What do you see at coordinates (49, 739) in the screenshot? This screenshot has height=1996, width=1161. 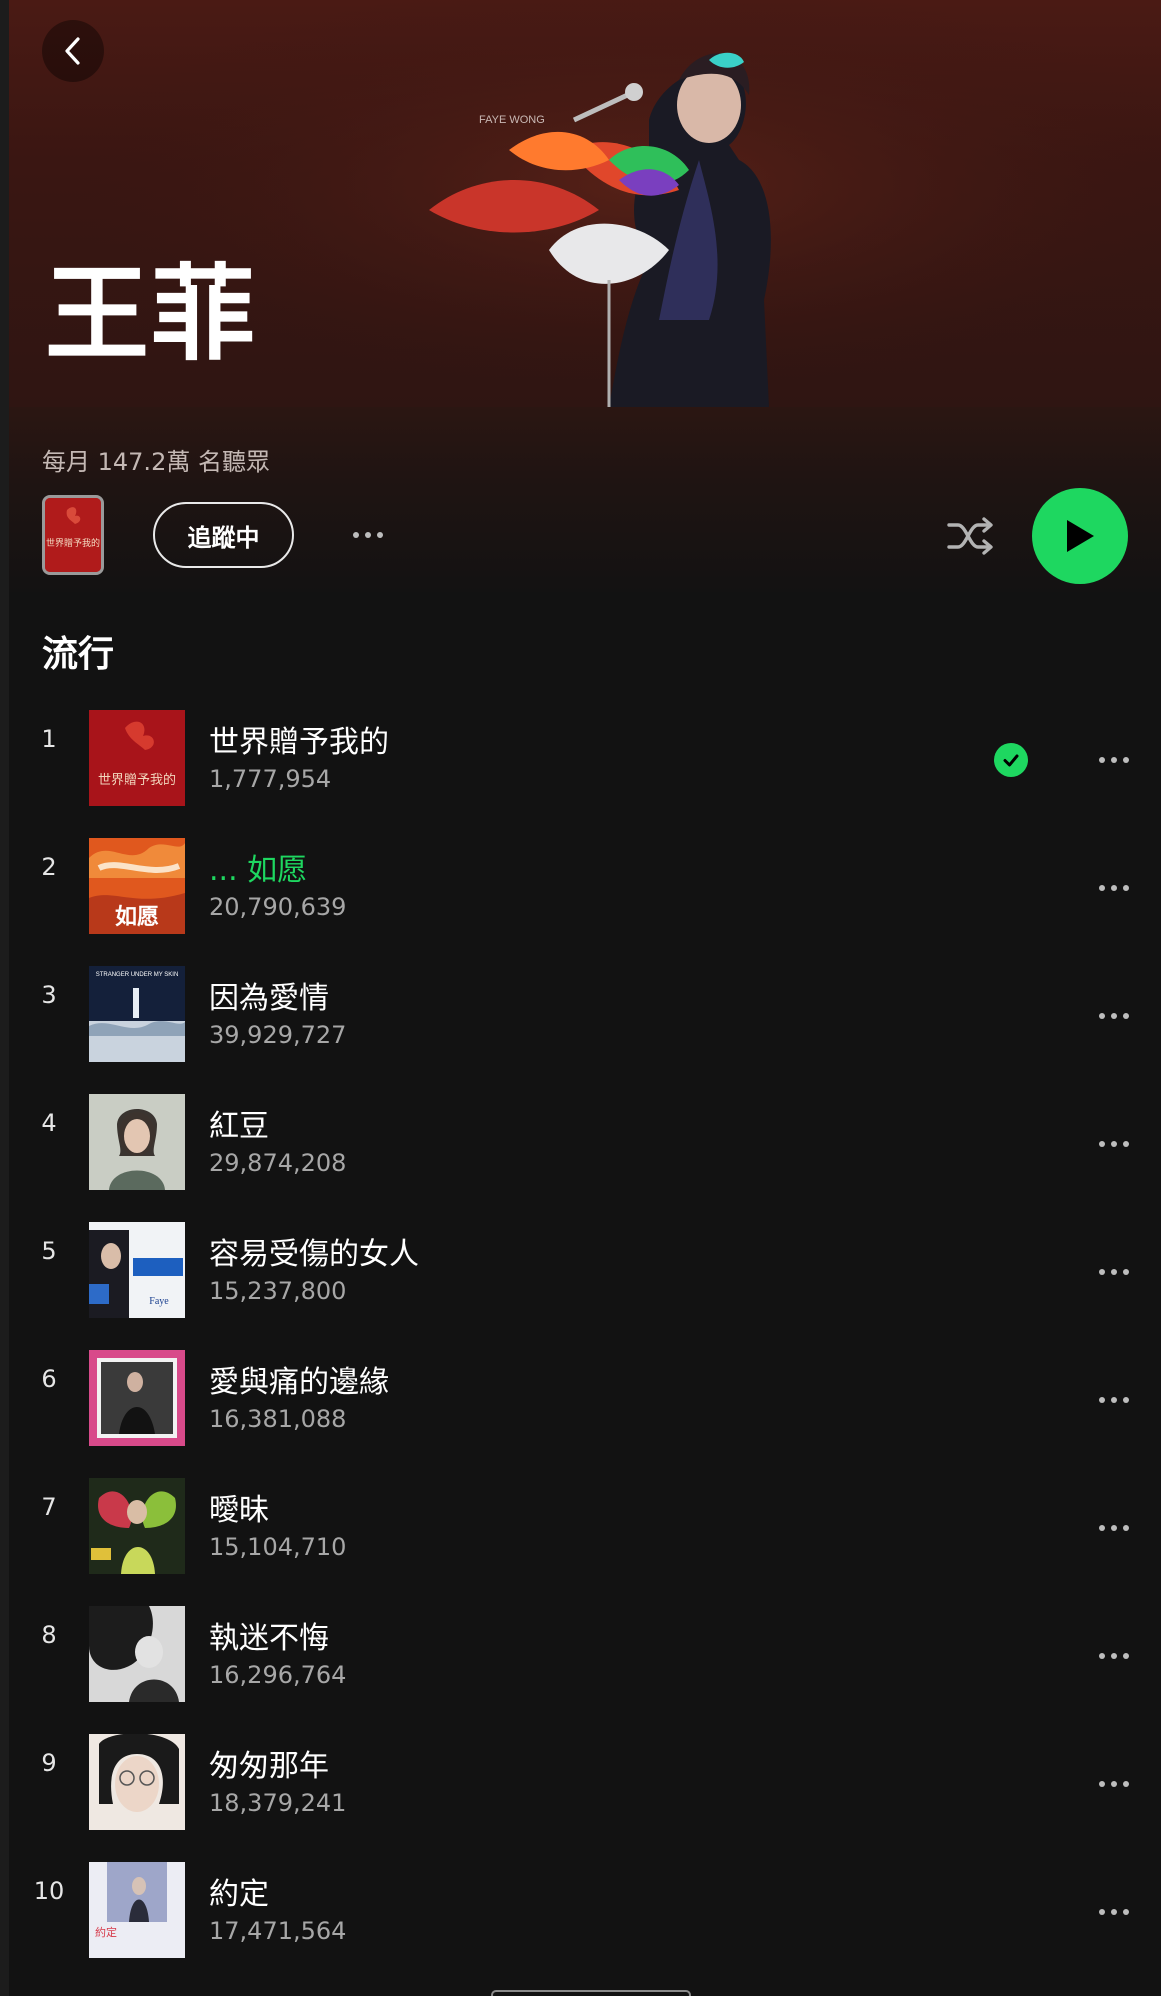 I see `track-rank: 1` at bounding box center [49, 739].